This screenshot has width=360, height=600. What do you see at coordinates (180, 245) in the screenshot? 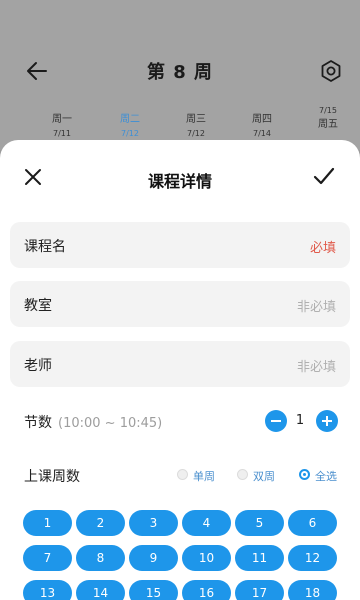
I see `course-name-field: 课程名 必填` at bounding box center [180, 245].